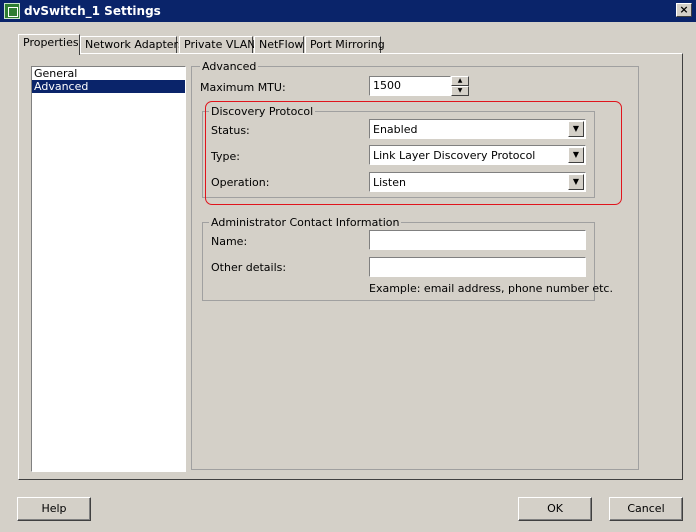 The width and height of the screenshot is (696, 532). I want to click on max-mtu-label: Maximum MTU:, so click(243, 87).